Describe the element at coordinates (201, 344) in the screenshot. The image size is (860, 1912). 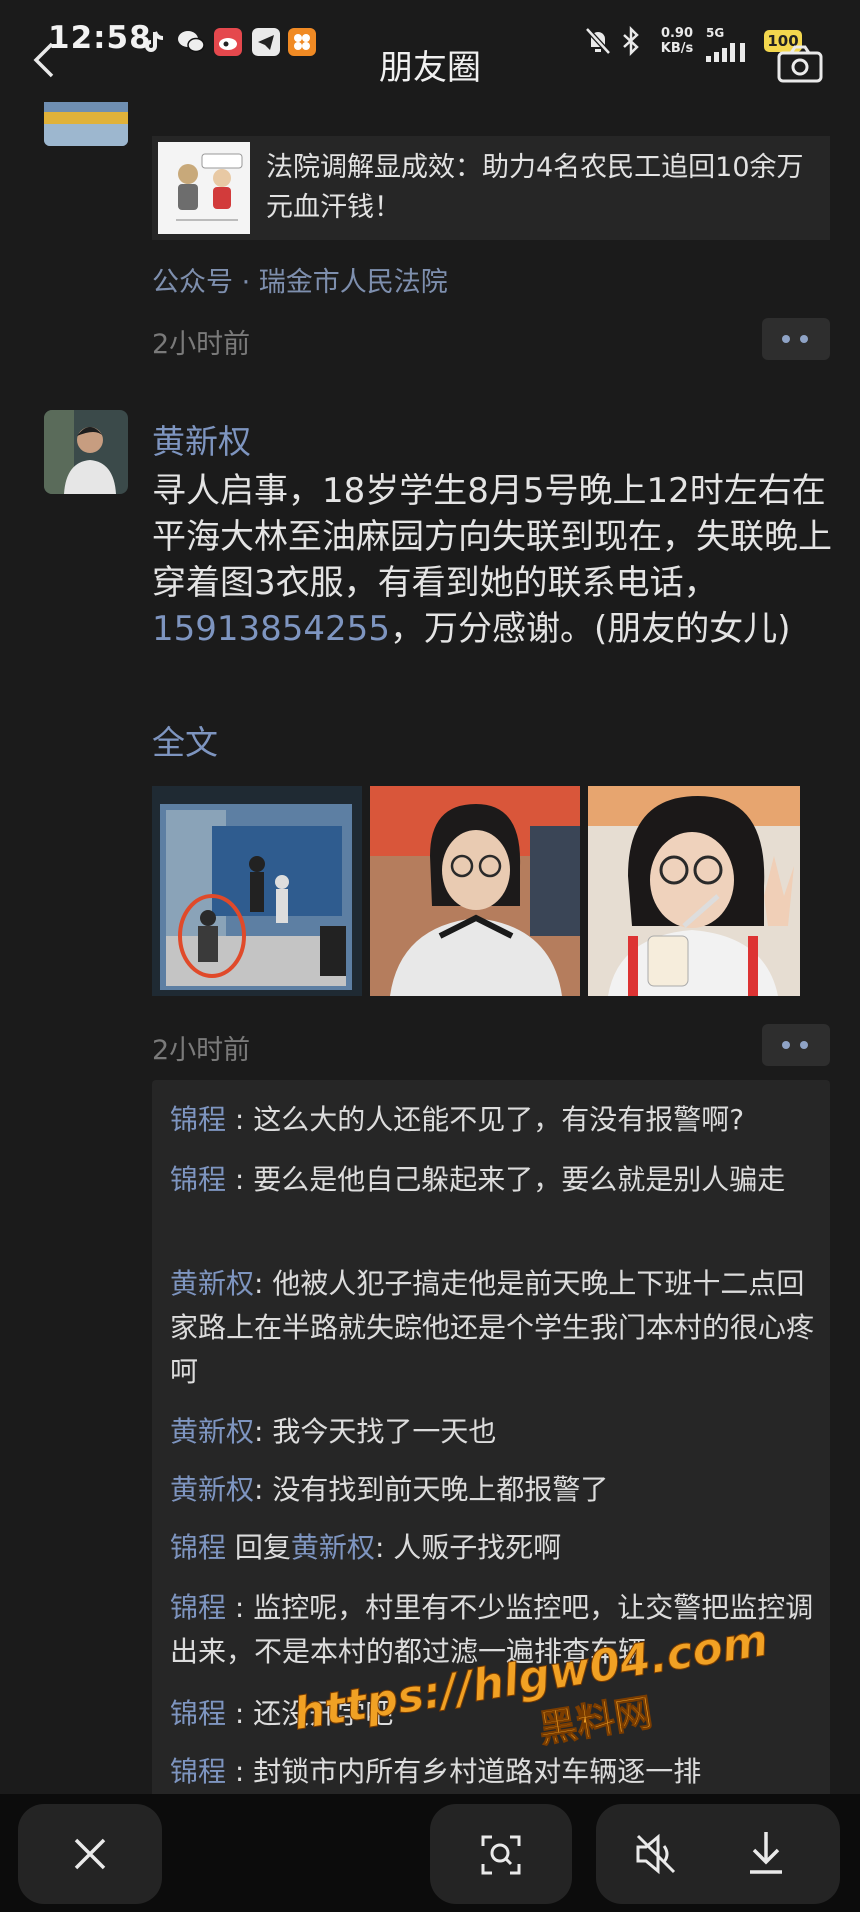
I see `prev-post-time: 2小时前` at that location.